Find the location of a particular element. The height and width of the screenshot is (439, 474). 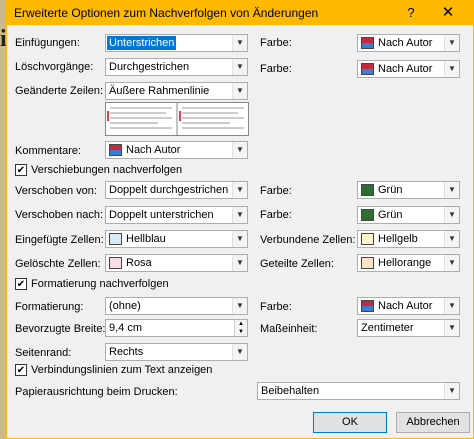

deletions-dropdown: Durchgestrichen ▼ is located at coordinates (176, 67).